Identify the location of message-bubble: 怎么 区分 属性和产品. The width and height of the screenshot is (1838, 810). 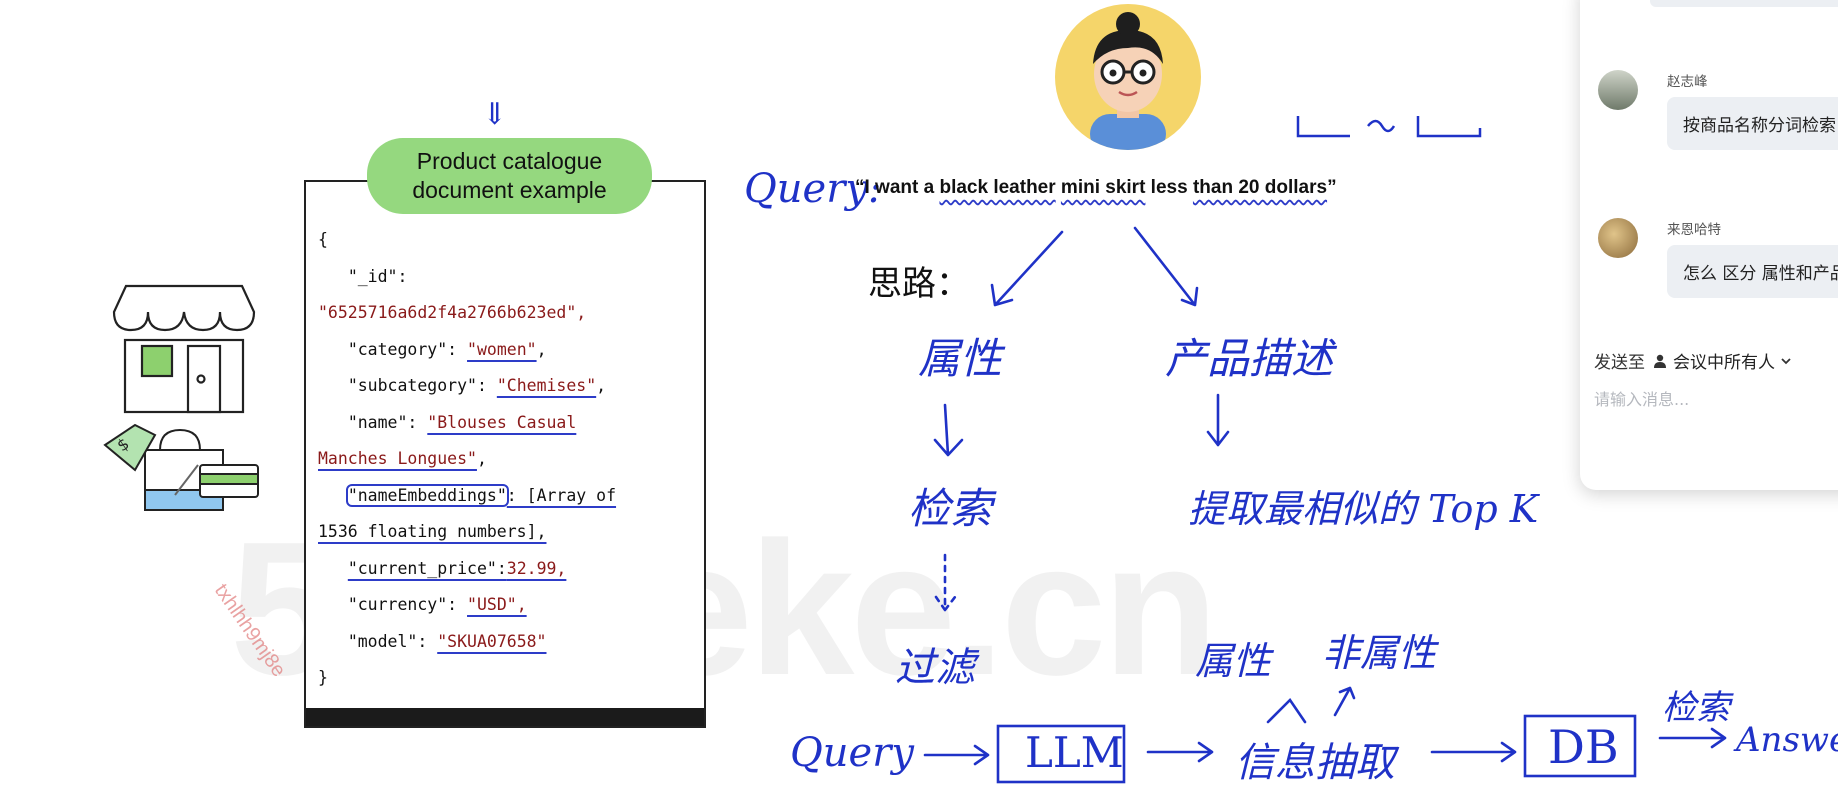
(1752, 271).